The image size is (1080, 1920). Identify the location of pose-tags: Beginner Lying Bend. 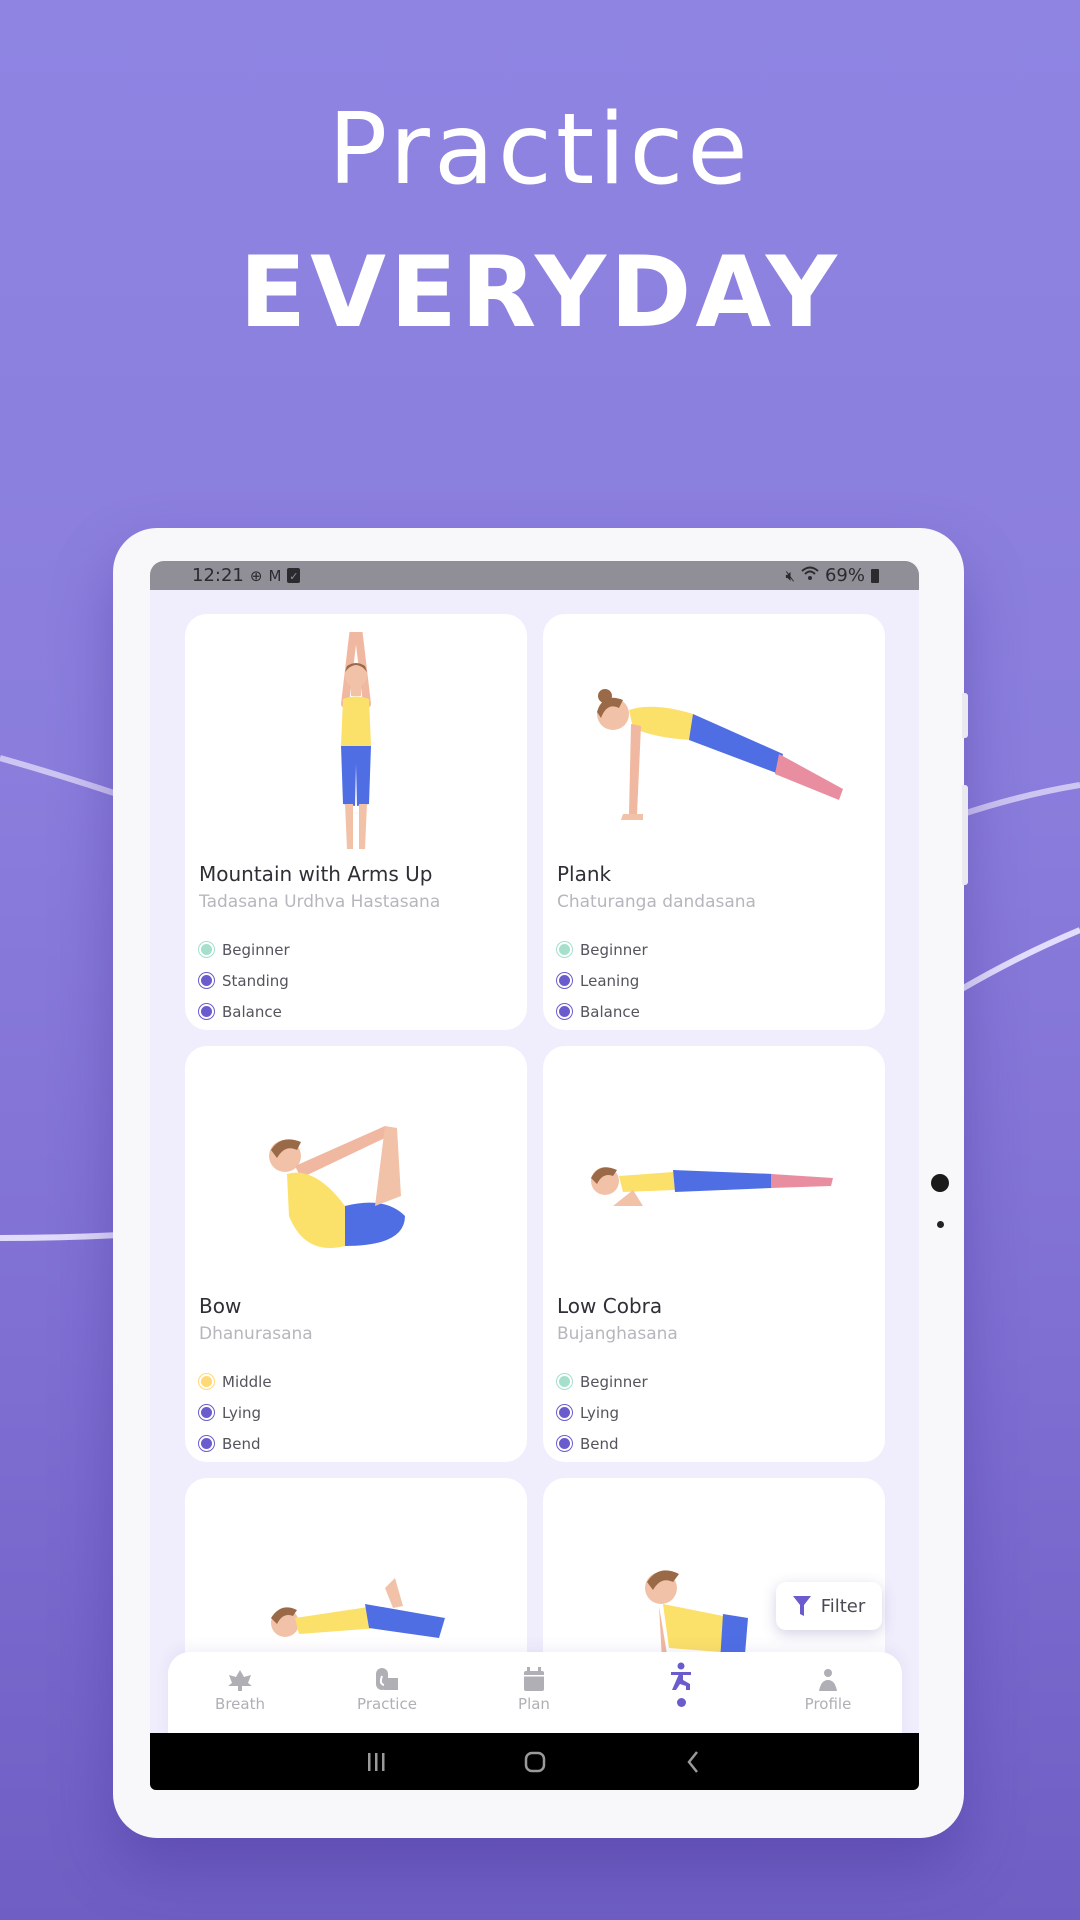
(602, 1412).